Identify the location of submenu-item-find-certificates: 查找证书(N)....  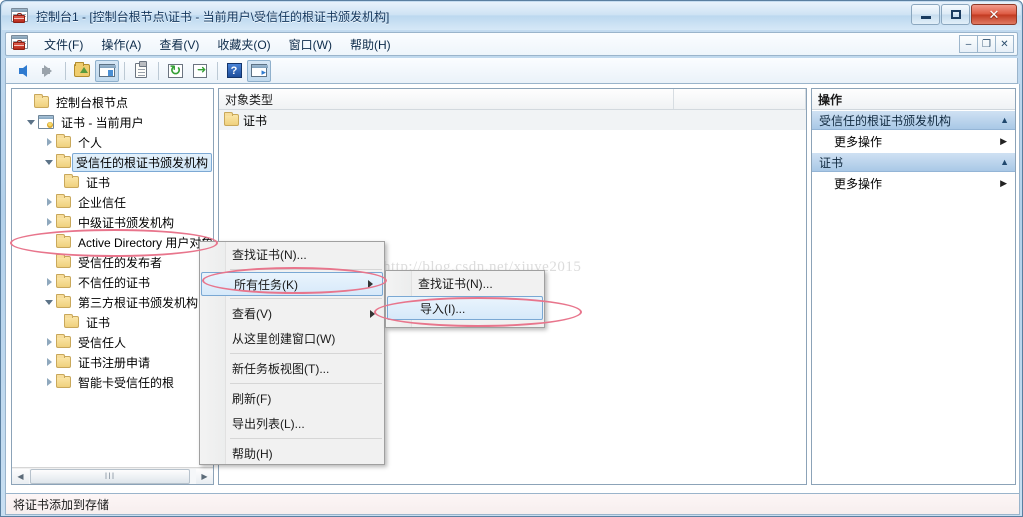
(465, 283).